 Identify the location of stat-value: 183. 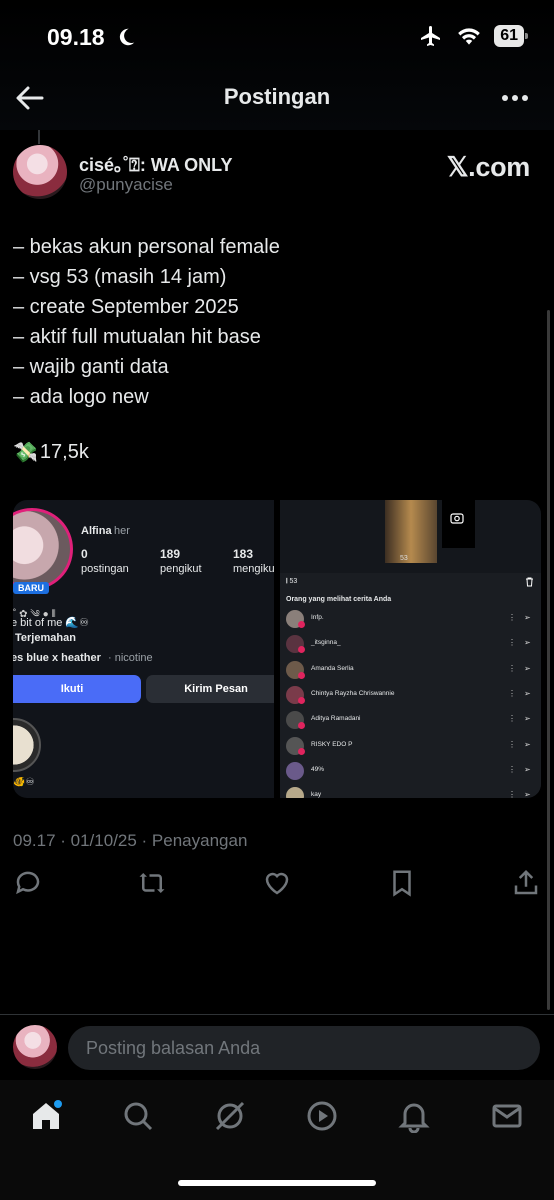
(243, 554).